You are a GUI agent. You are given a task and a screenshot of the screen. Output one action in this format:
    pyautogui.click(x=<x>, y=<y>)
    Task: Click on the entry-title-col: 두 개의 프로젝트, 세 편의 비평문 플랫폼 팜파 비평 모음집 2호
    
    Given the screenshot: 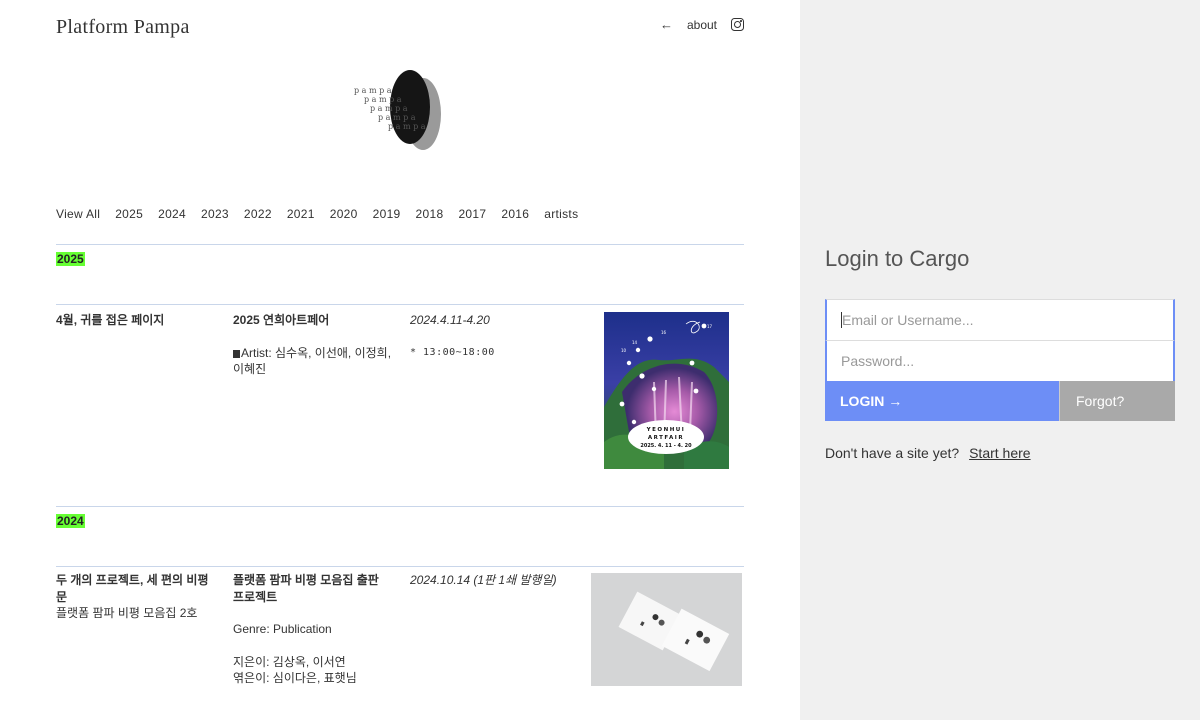 What is the action you would take?
    pyautogui.click(x=135, y=597)
    